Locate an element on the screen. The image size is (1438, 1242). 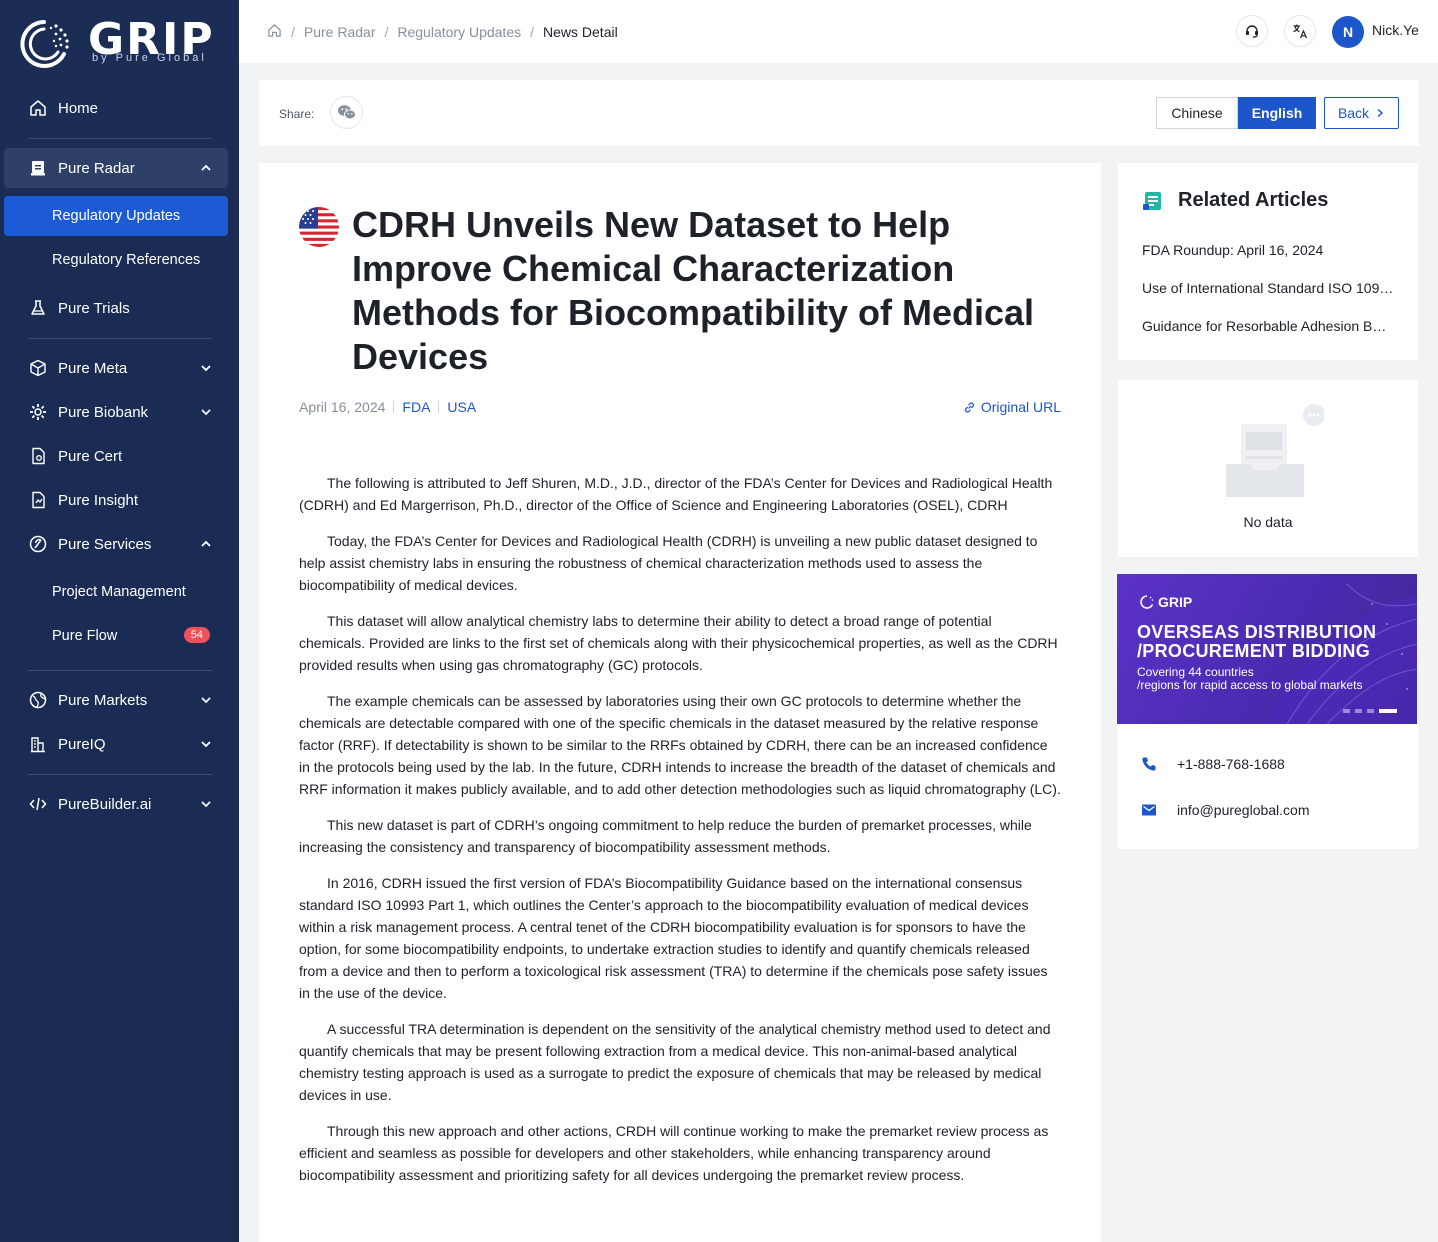
source-tag: FDA is located at coordinates (416, 407).